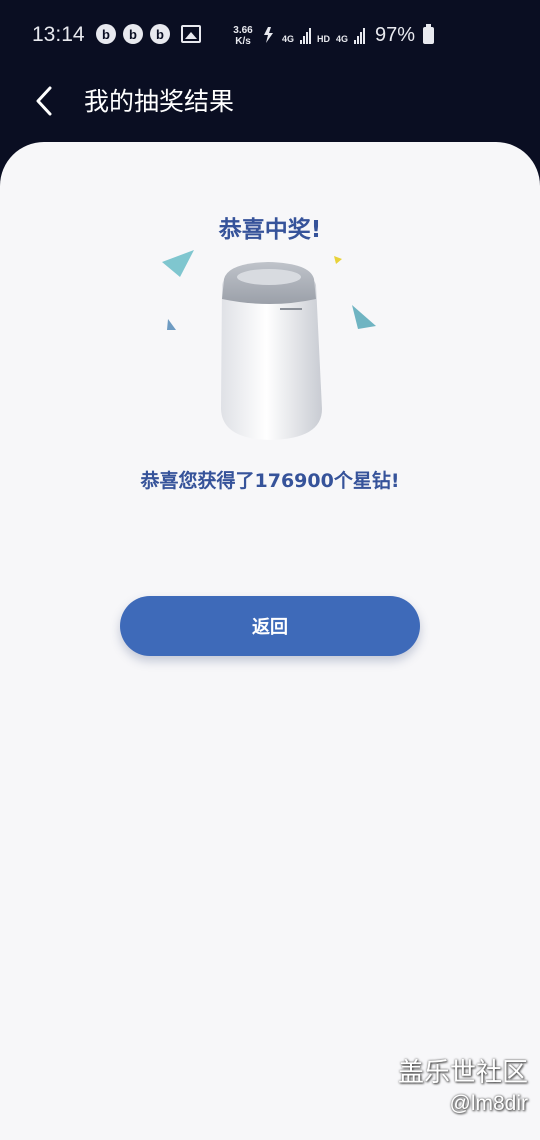 This screenshot has height=1140, width=540. I want to click on network-speed-value: 3.66, so click(243, 30).